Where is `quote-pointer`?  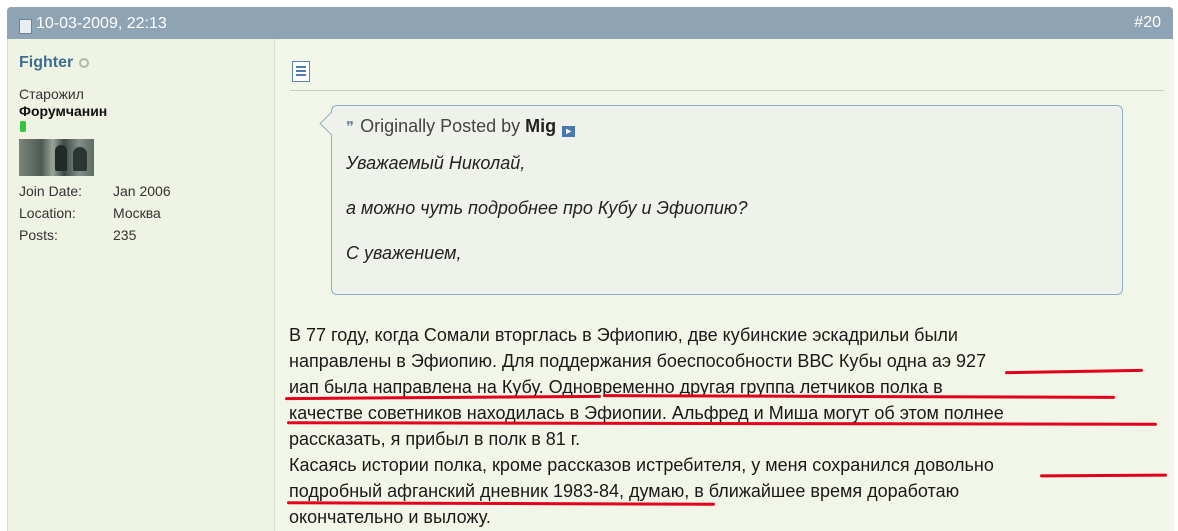
quote-pointer is located at coordinates (331, 123).